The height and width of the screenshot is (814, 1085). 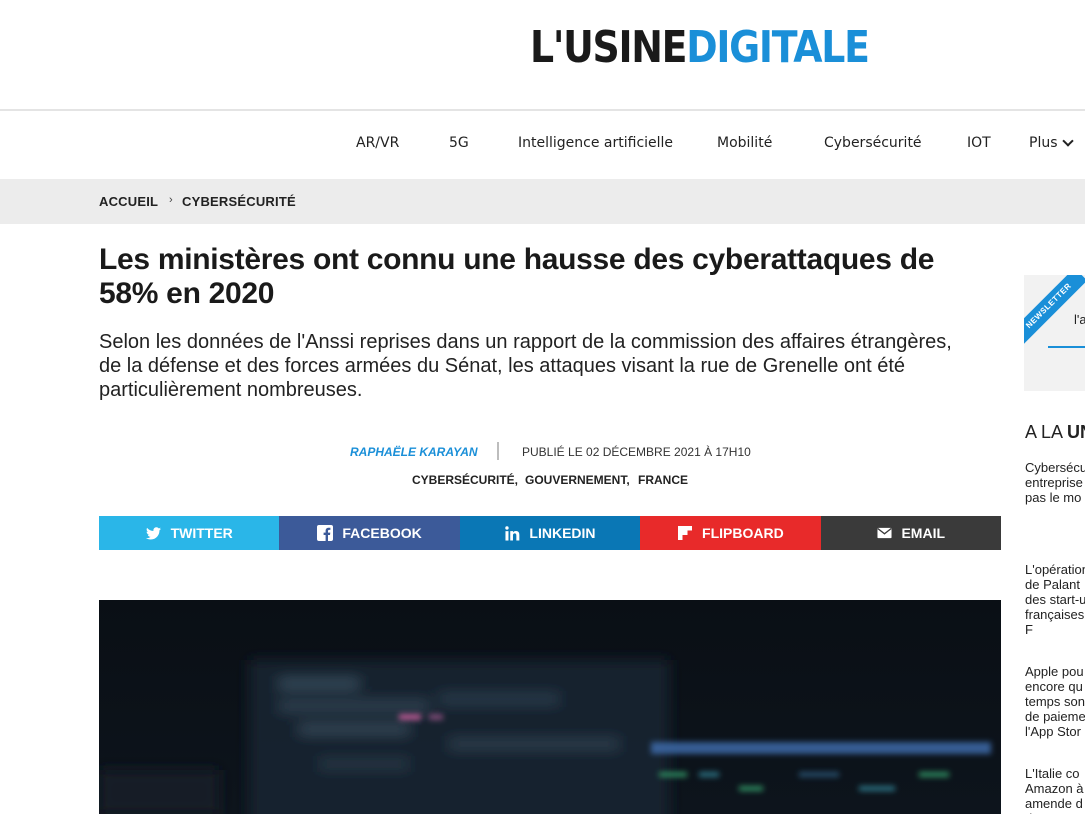 What do you see at coordinates (128, 201) in the screenshot?
I see `breadcrumb-home: ACCUEIL` at bounding box center [128, 201].